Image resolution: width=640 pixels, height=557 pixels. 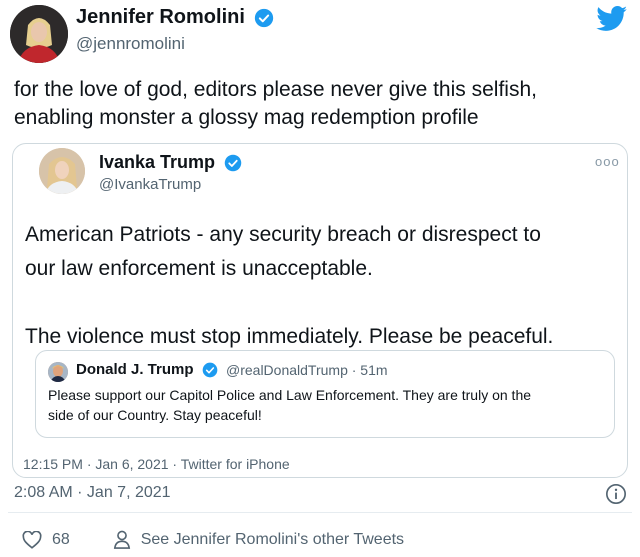 What do you see at coordinates (130, 44) in the screenshot?
I see `author-handle: @jennromolini` at bounding box center [130, 44].